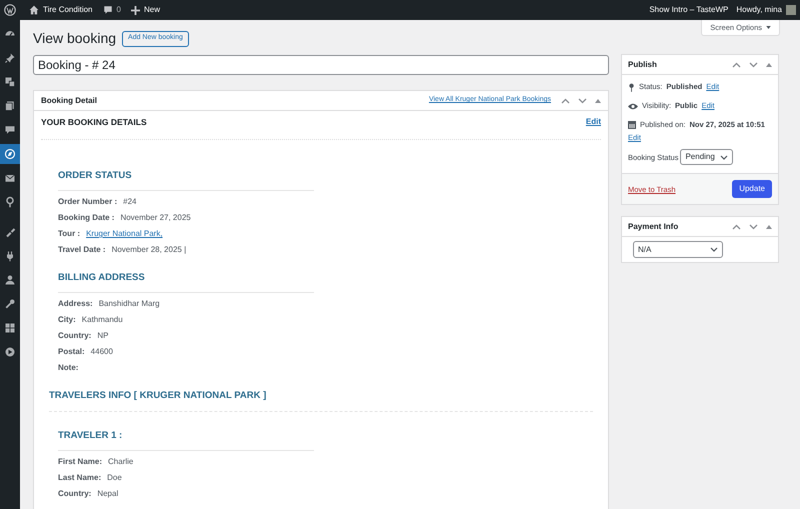  Describe the element at coordinates (74, 38) in the screenshot. I see `page-title: View booking` at that location.